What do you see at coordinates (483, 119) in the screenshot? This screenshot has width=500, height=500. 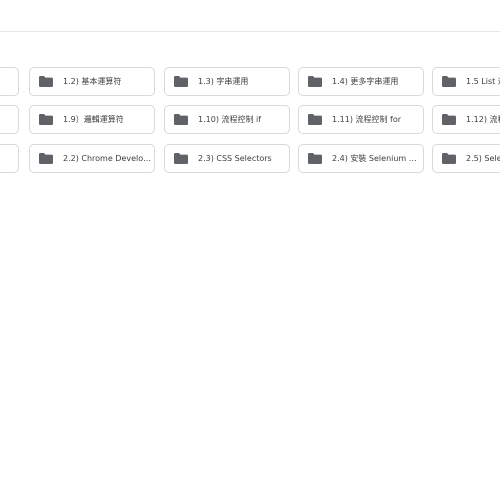 I see `folder-label: 1.12) 流程` at bounding box center [483, 119].